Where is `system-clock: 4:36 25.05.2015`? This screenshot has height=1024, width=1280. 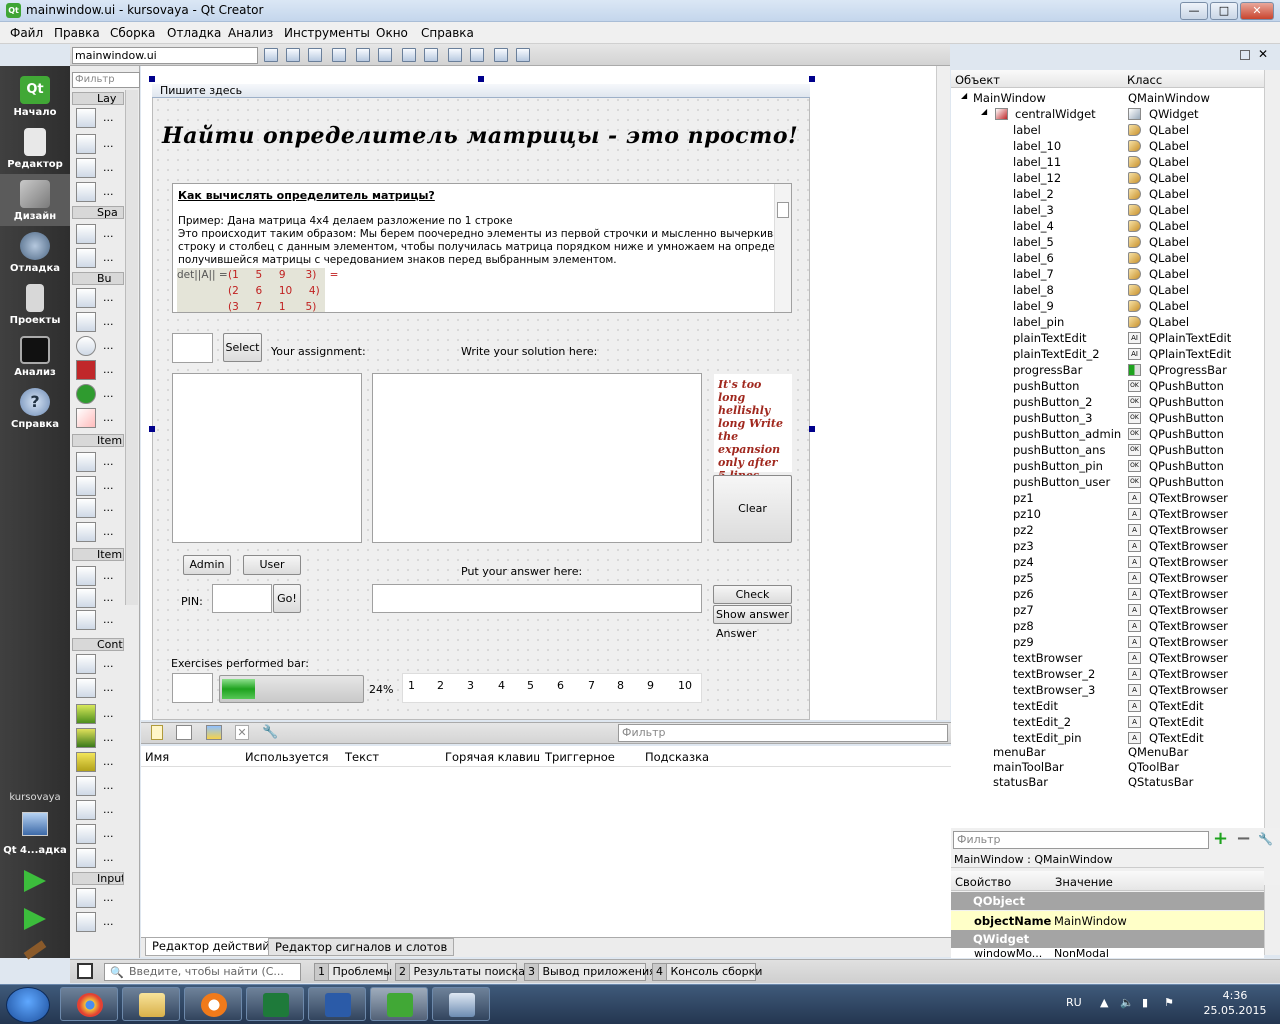
system-clock: 4:36 25.05.2015 is located at coordinates (1235, 1003).